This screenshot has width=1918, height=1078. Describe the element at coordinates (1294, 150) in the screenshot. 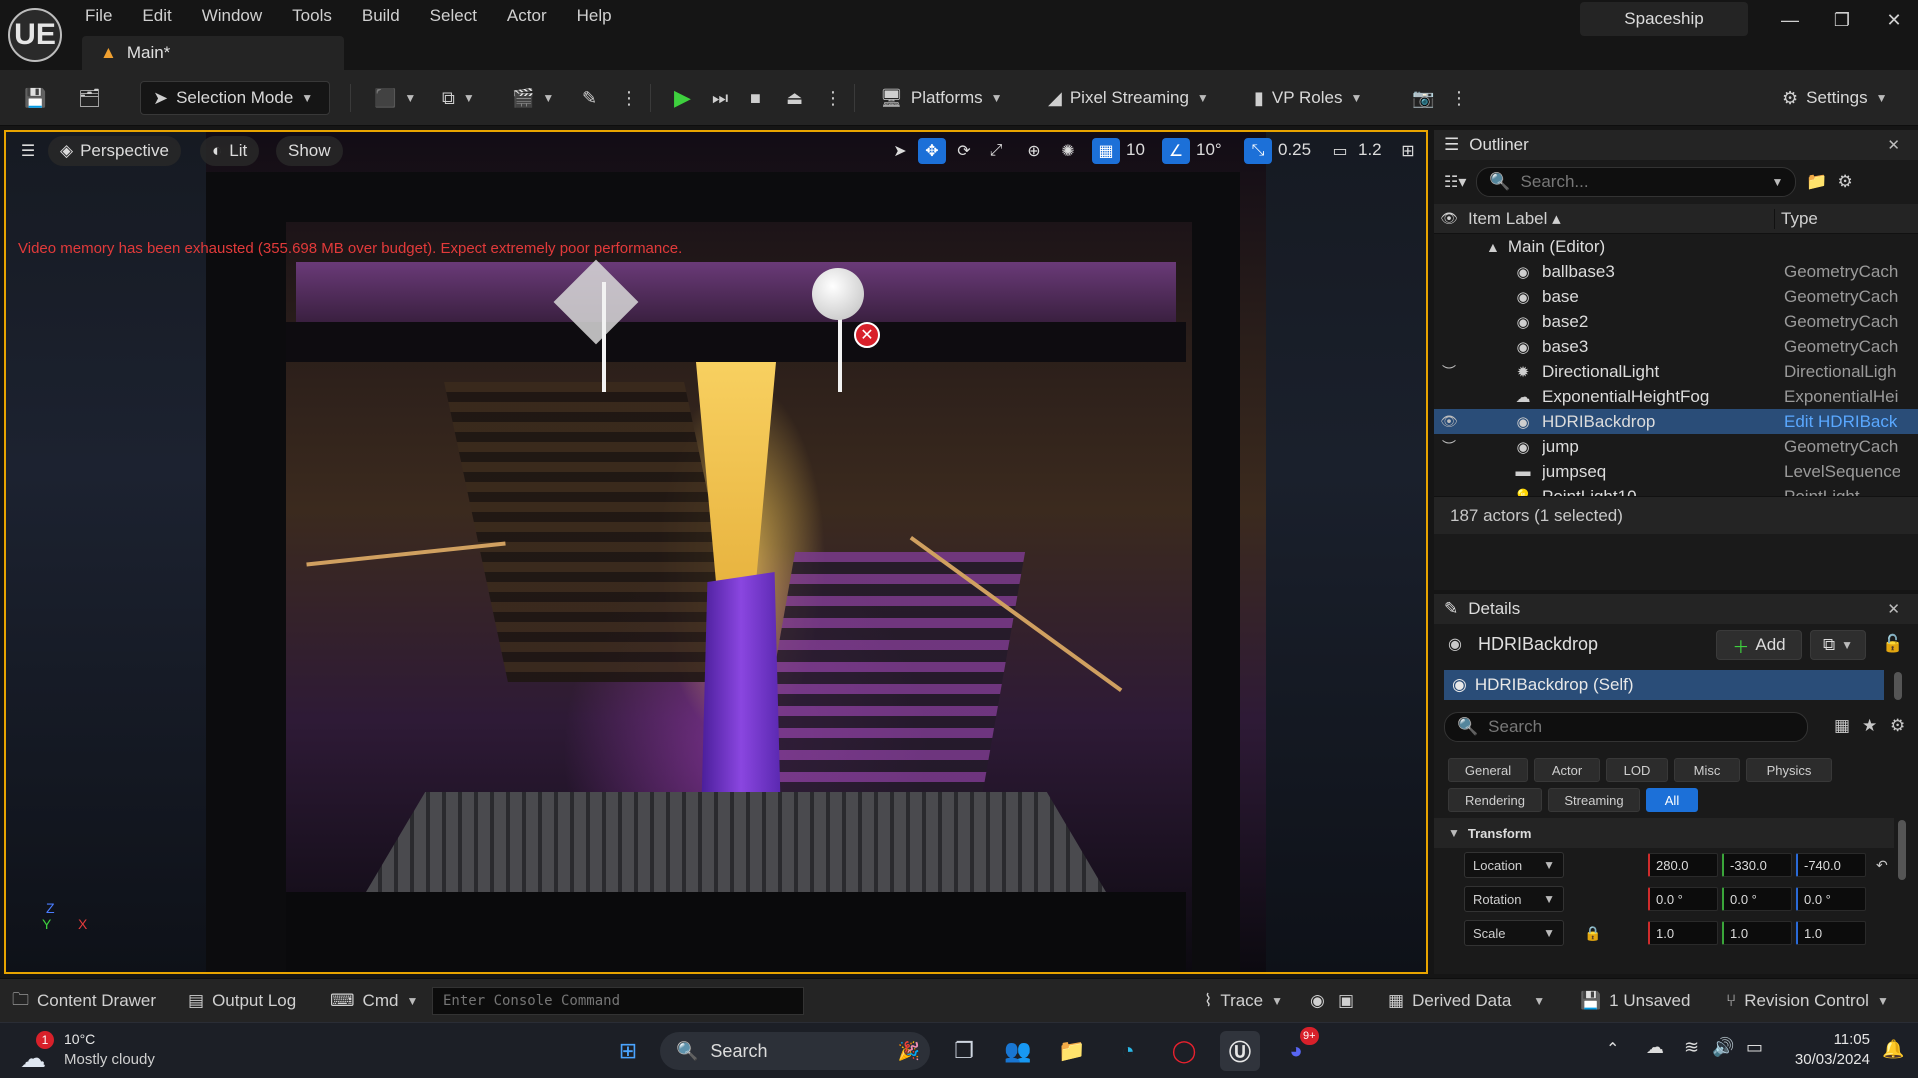

I see `scale-snap-value: 0.25` at that location.